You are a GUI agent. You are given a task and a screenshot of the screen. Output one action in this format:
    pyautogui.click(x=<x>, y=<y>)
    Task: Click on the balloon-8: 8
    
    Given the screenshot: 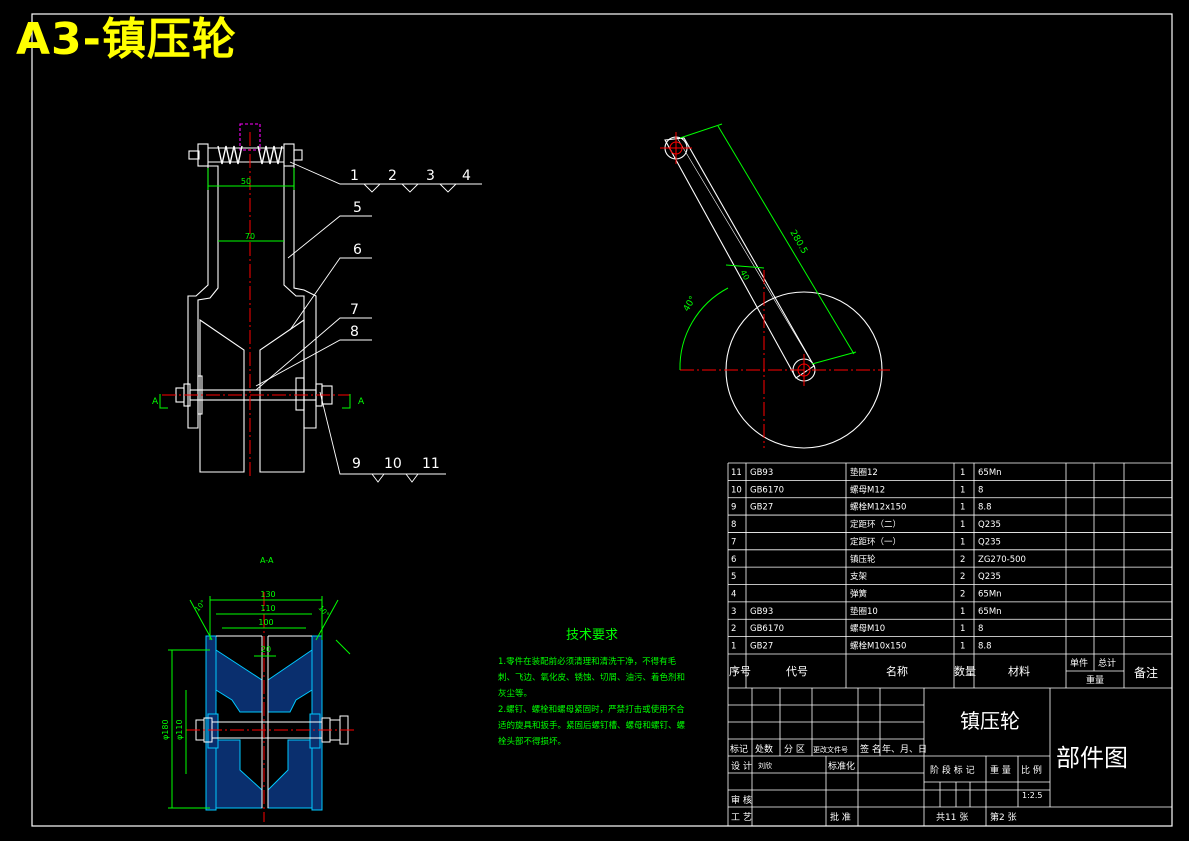 What is the action you would take?
    pyautogui.click(x=354, y=332)
    